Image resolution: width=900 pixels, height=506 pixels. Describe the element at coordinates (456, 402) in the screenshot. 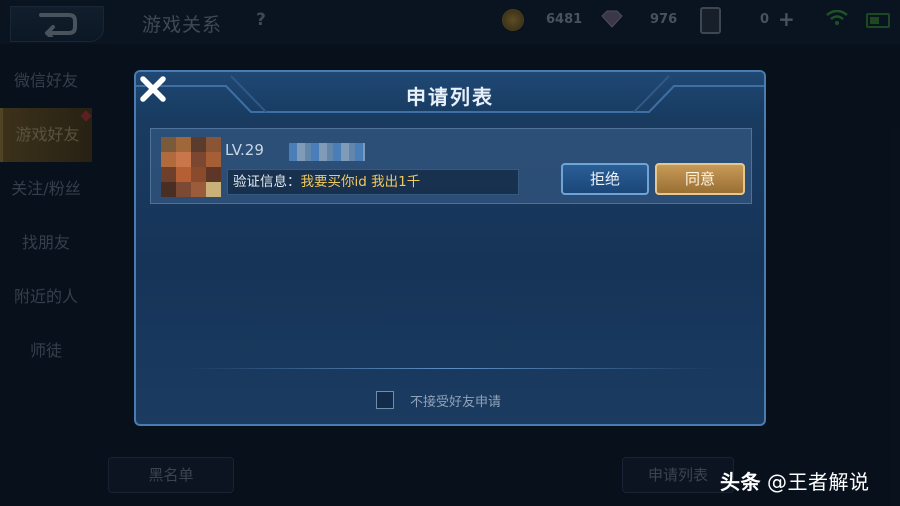

I see `decline-requests-label: 不接受好友申请` at that location.